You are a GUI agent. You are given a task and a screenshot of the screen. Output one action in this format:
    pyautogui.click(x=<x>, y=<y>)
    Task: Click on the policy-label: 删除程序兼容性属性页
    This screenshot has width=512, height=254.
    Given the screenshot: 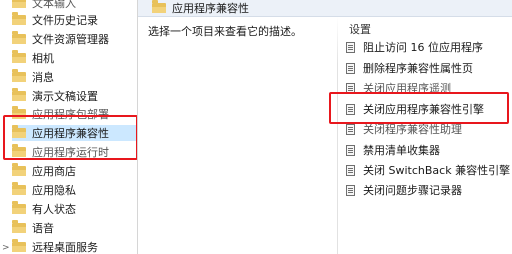 What is the action you would take?
    pyautogui.click(x=418, y=68)
    